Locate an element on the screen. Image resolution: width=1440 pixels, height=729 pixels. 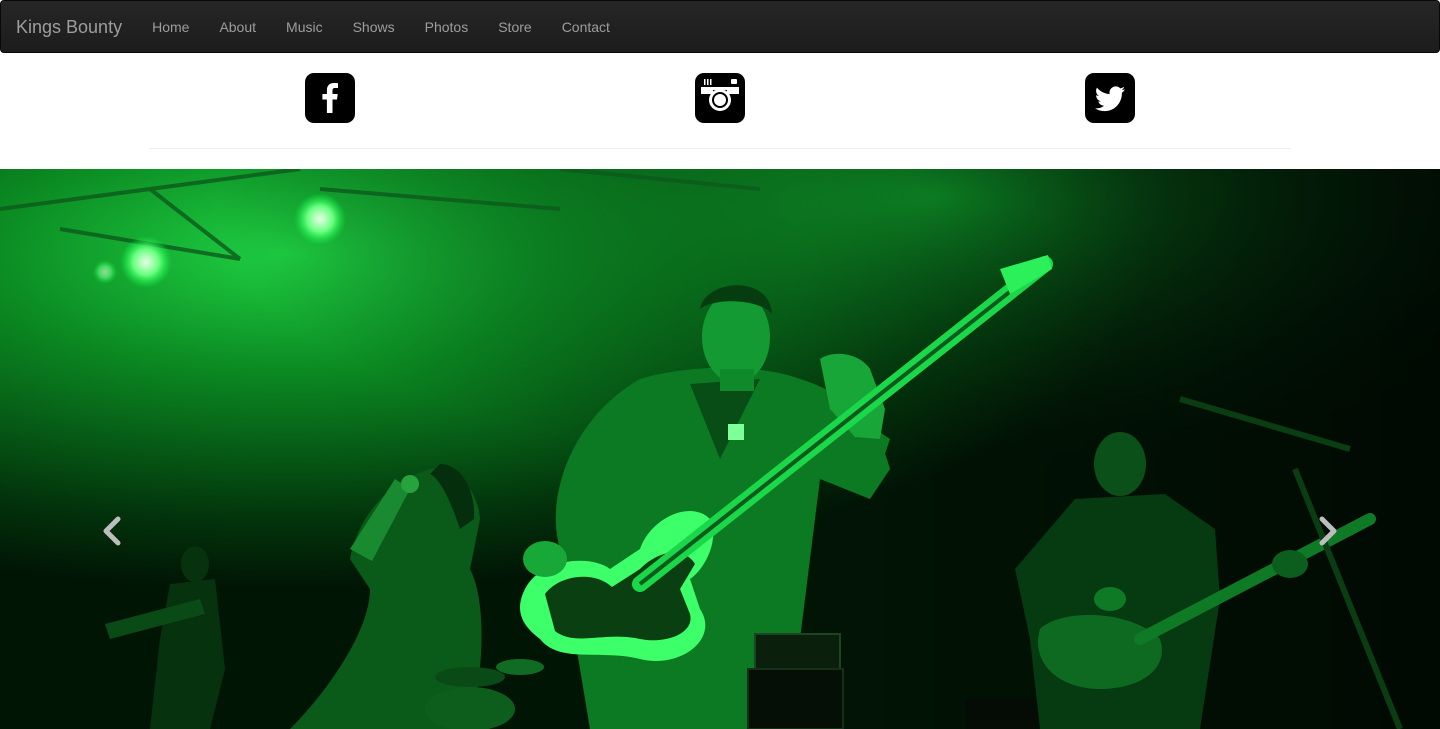
nav-item-photos: Photos is located at coordinates (447, 27).